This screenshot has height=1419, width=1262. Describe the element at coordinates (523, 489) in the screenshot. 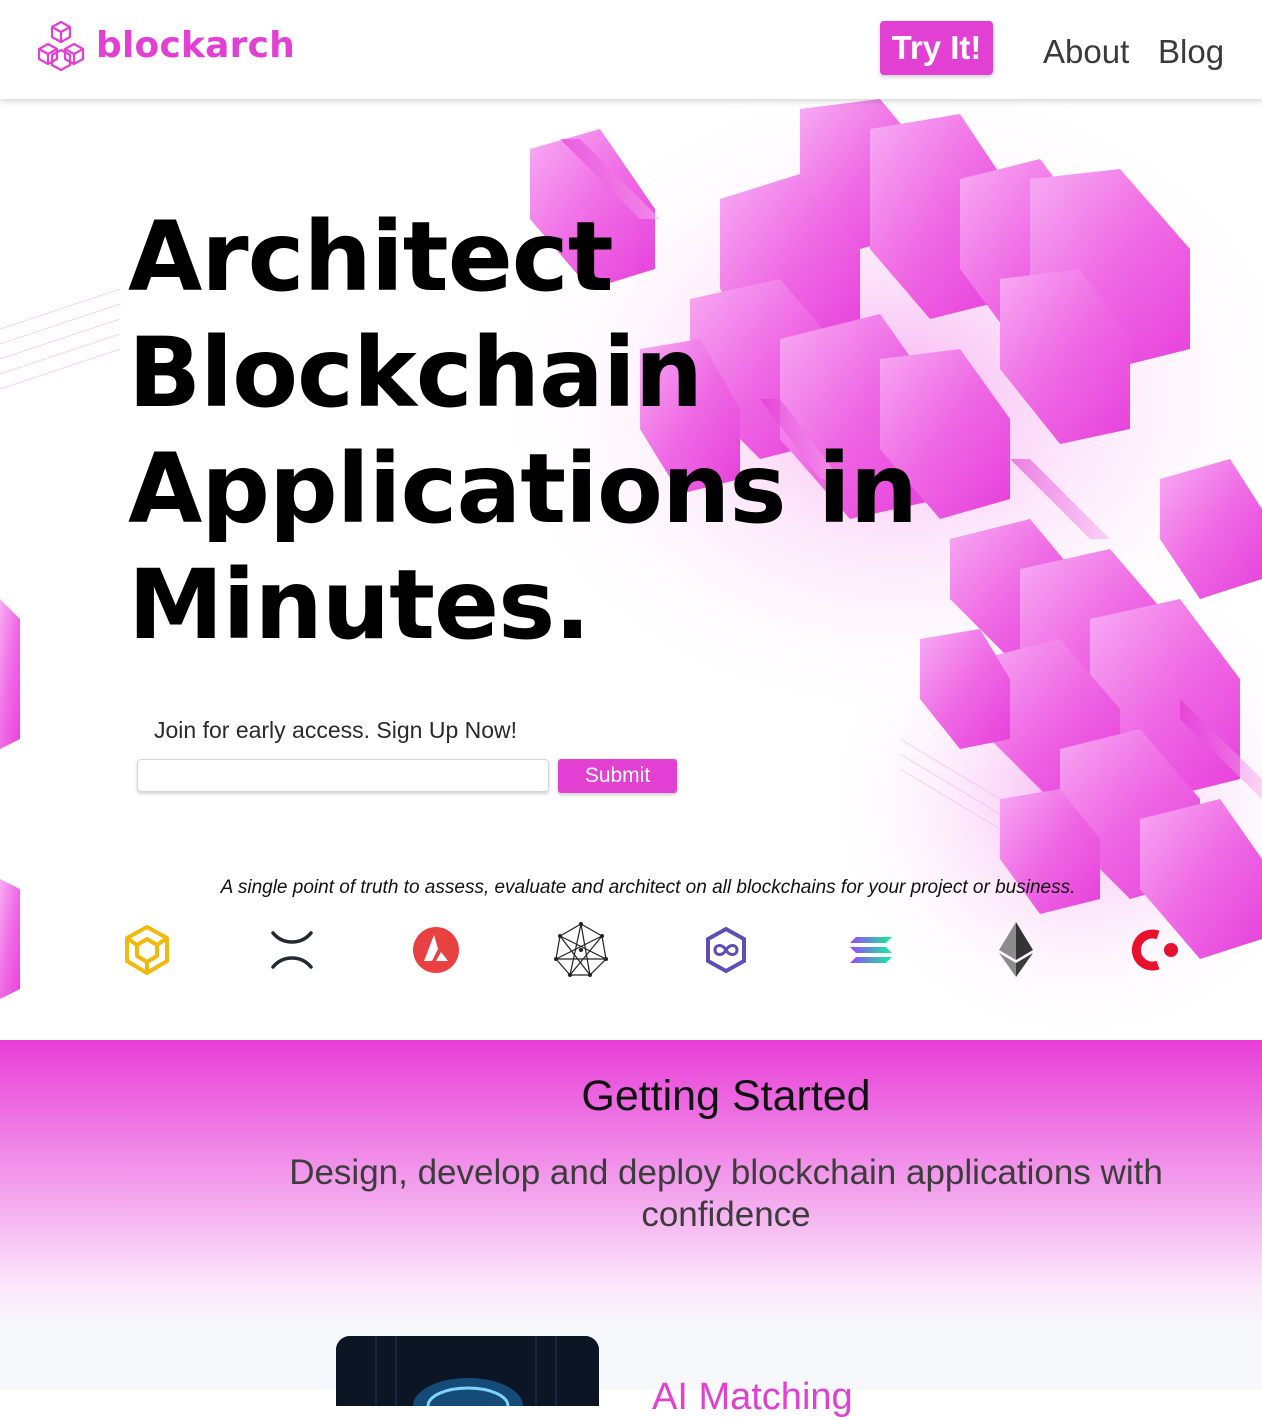

I see `hero-title-line: Applications in` at that location.